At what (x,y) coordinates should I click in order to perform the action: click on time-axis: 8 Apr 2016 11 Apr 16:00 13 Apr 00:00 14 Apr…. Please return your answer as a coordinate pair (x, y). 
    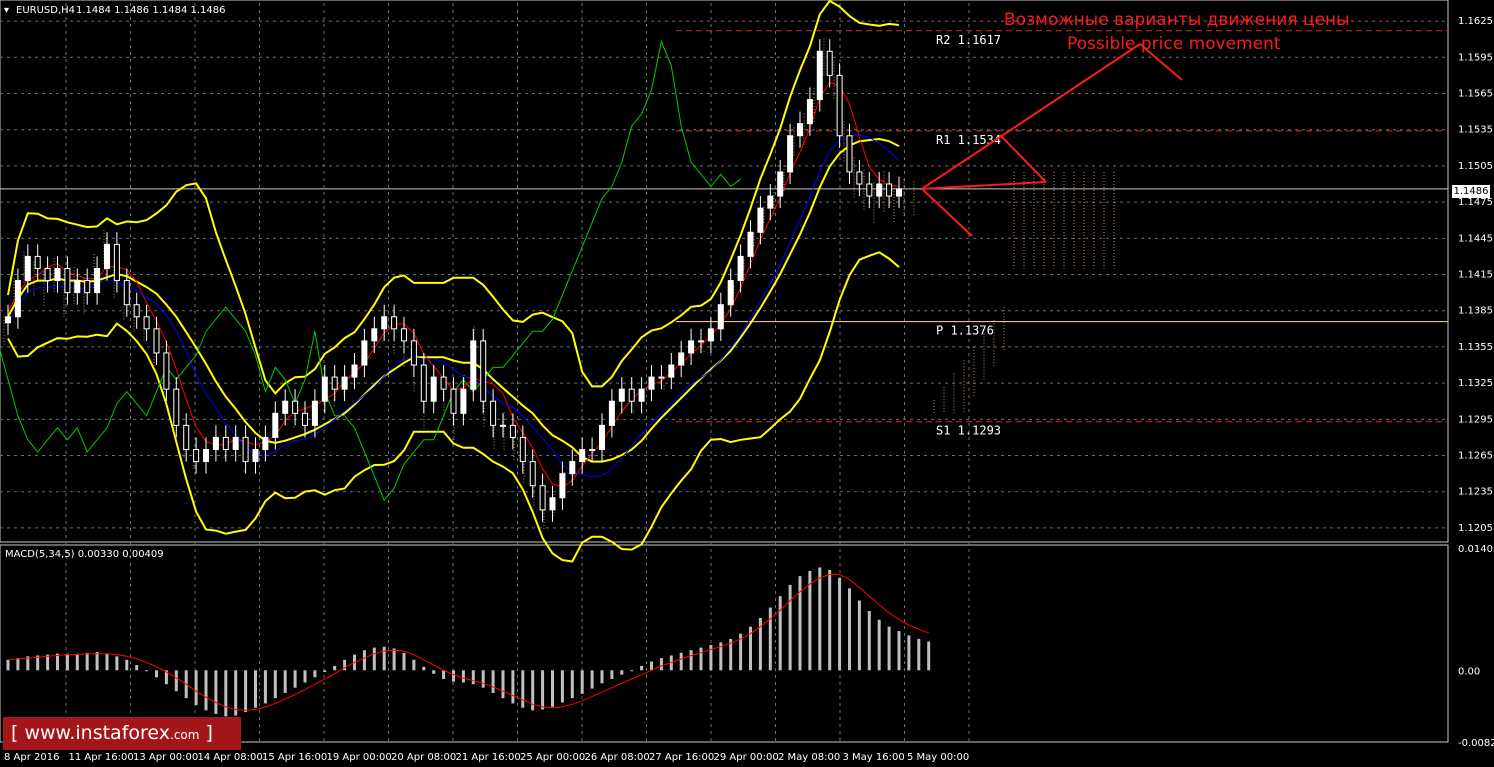
    Looking at the image, I should click on (486, 757).